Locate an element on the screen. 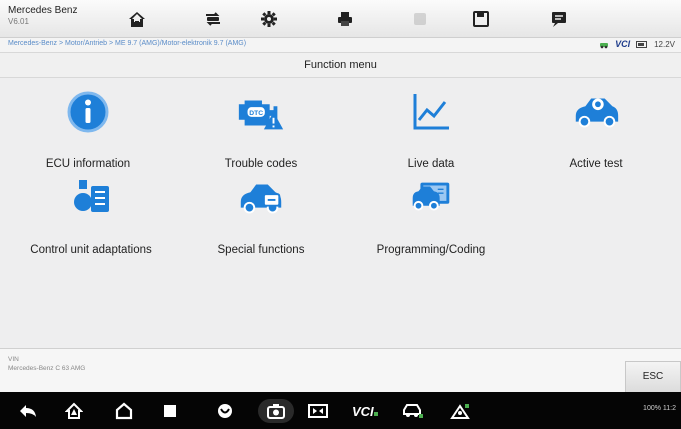 This screenshot has height=429, width=681. tile-ecu-information: ECU information is located at coordinates (88, 130).